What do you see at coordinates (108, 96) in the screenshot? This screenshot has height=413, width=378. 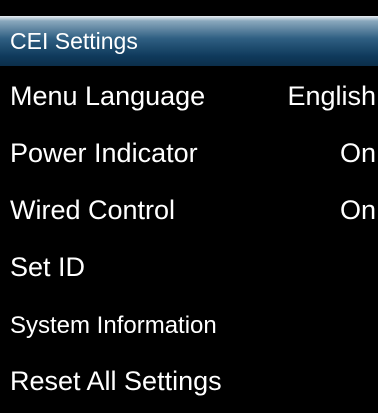 I see `menu-item-label: Menu Language` at bounding box center [108, 96].